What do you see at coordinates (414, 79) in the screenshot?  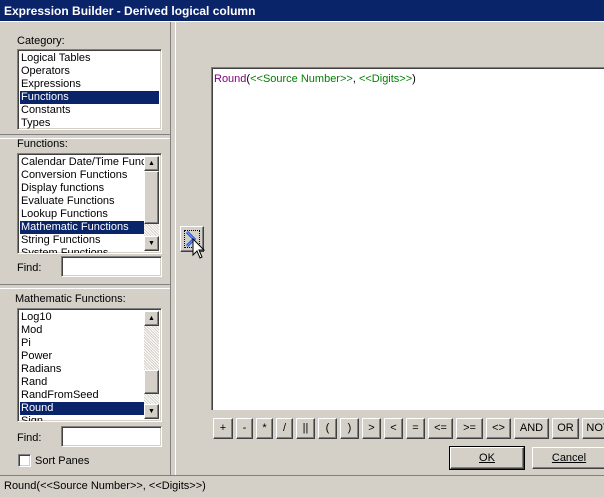 I see `expression-token-punct: )` at bounding box center [414, 79].